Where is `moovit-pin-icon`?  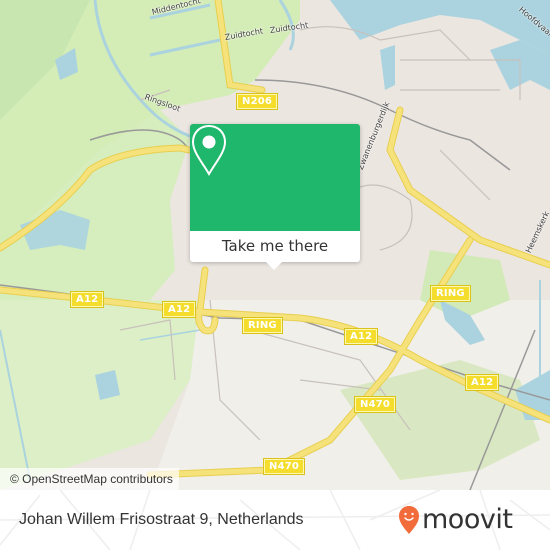
moovit-pin-icon is located at coordinates (409, 520).